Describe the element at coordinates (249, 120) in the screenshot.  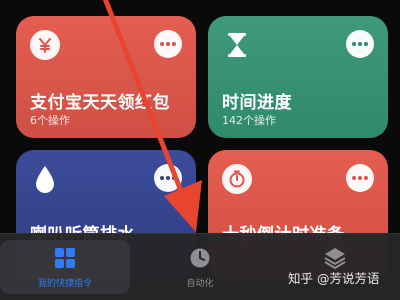
I see `shortcut-action-count: 142个操作` at that location.